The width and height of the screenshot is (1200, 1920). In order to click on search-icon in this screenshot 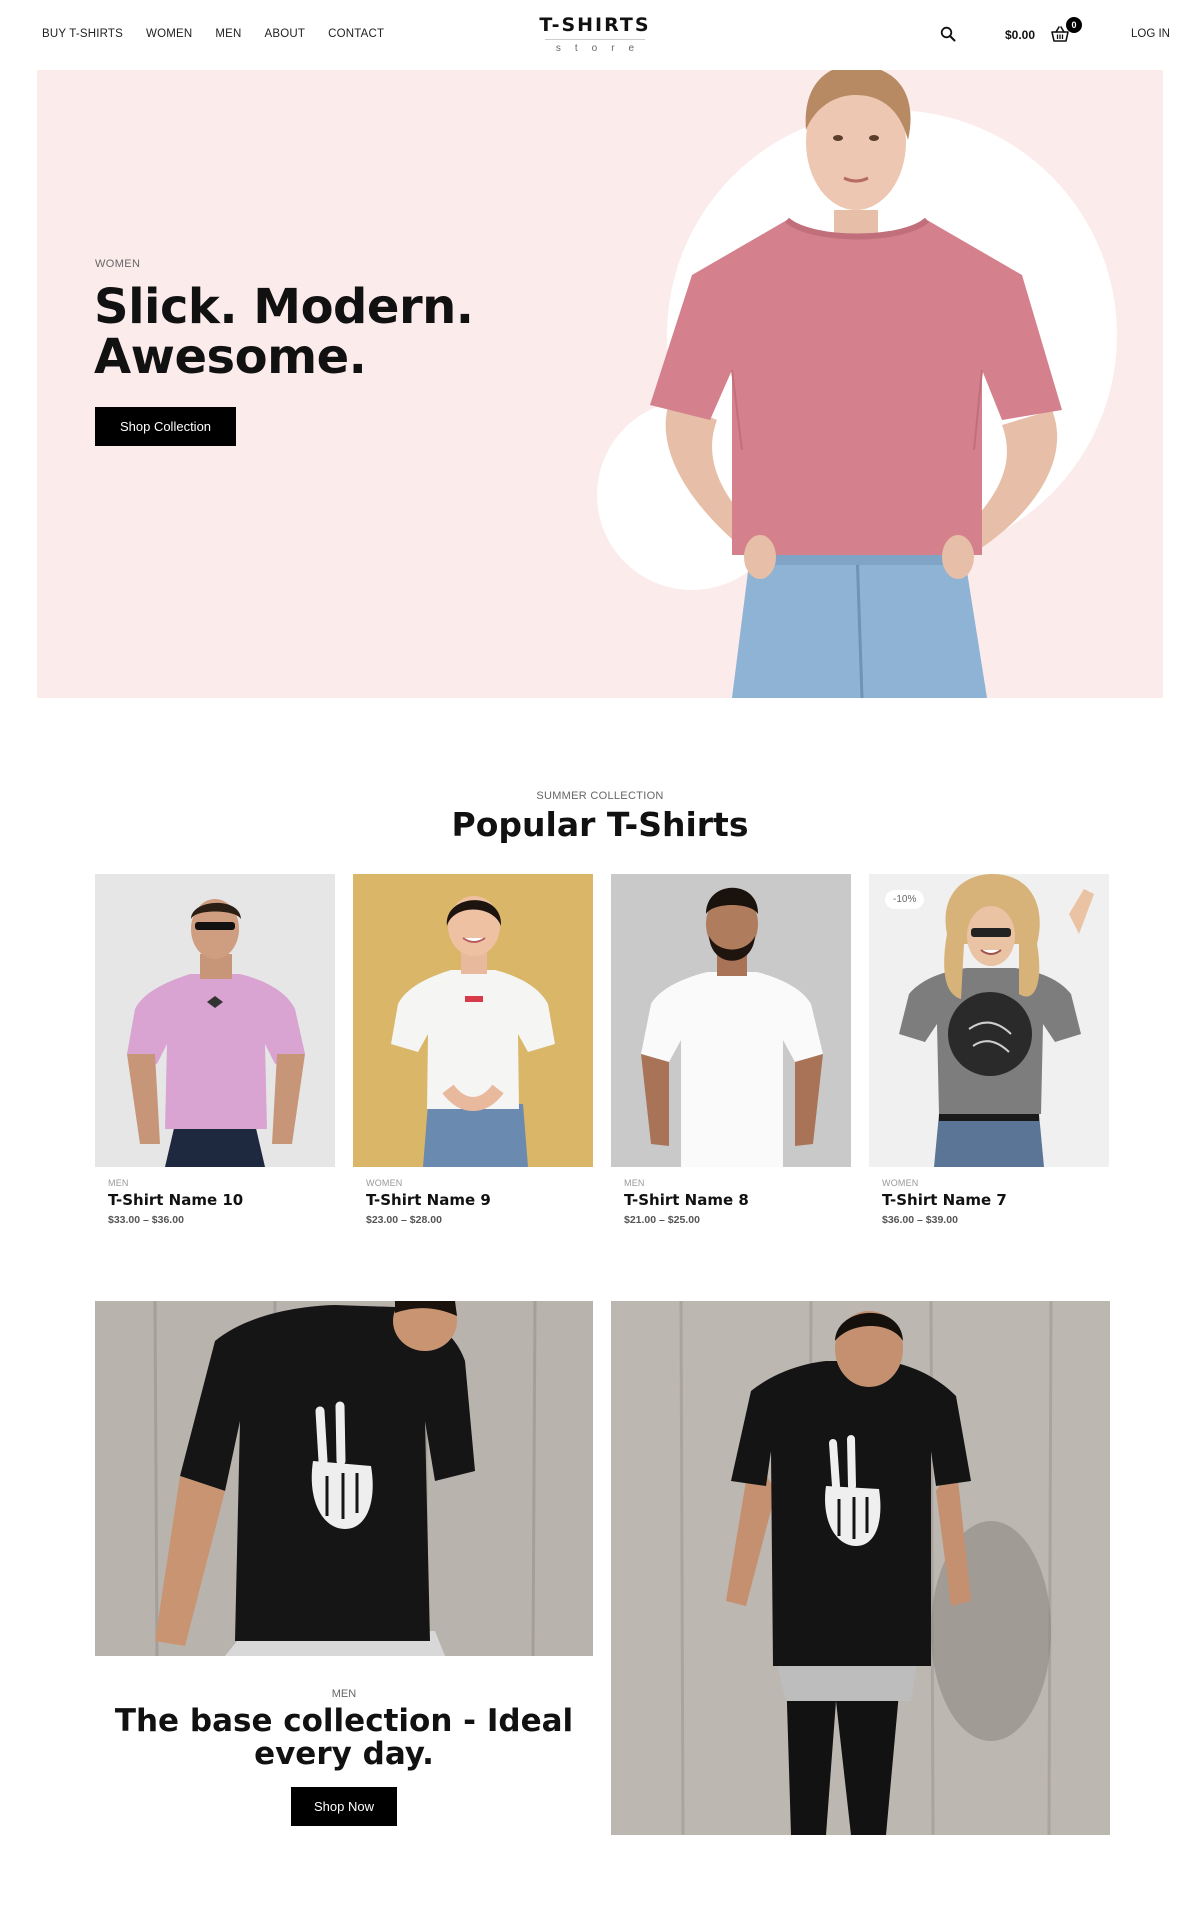, I will do `click(948, 34)`.